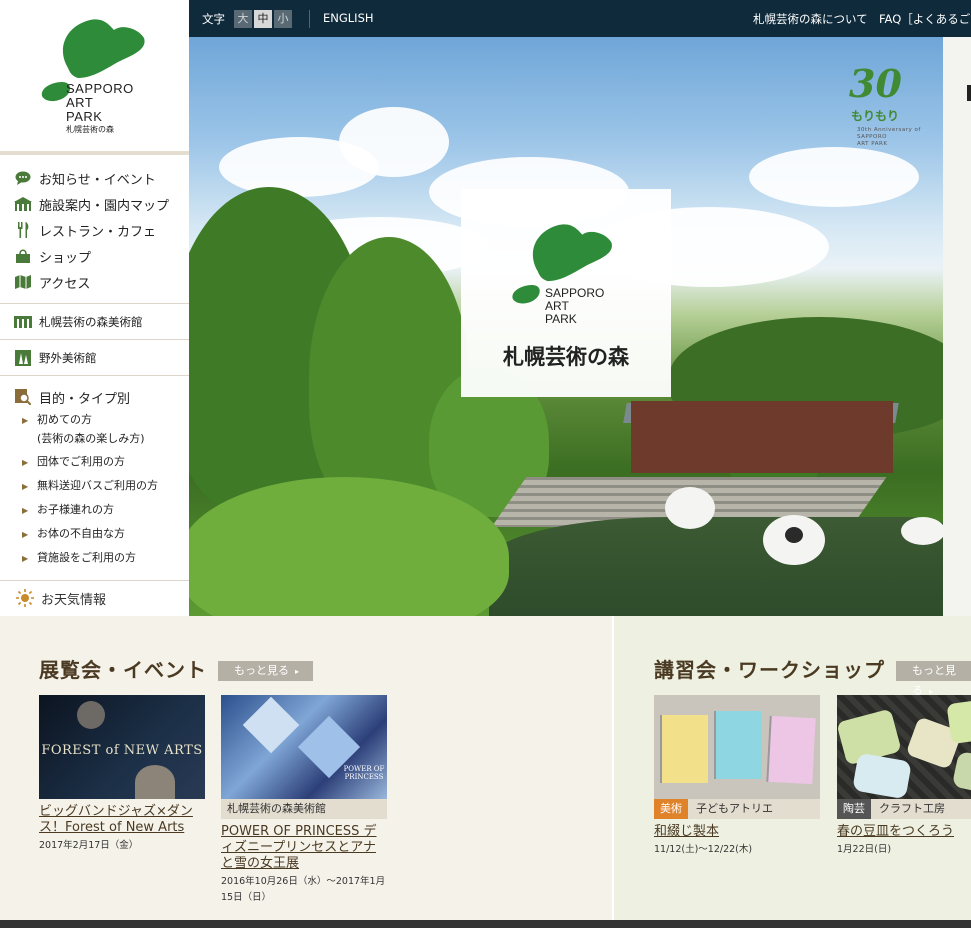 This screenshot has height=928, width=971. What do you see at coordinates (912, 808) in the screenshot?
I see `workshop-place: クラフト工房` at bounding box center [912, 808].